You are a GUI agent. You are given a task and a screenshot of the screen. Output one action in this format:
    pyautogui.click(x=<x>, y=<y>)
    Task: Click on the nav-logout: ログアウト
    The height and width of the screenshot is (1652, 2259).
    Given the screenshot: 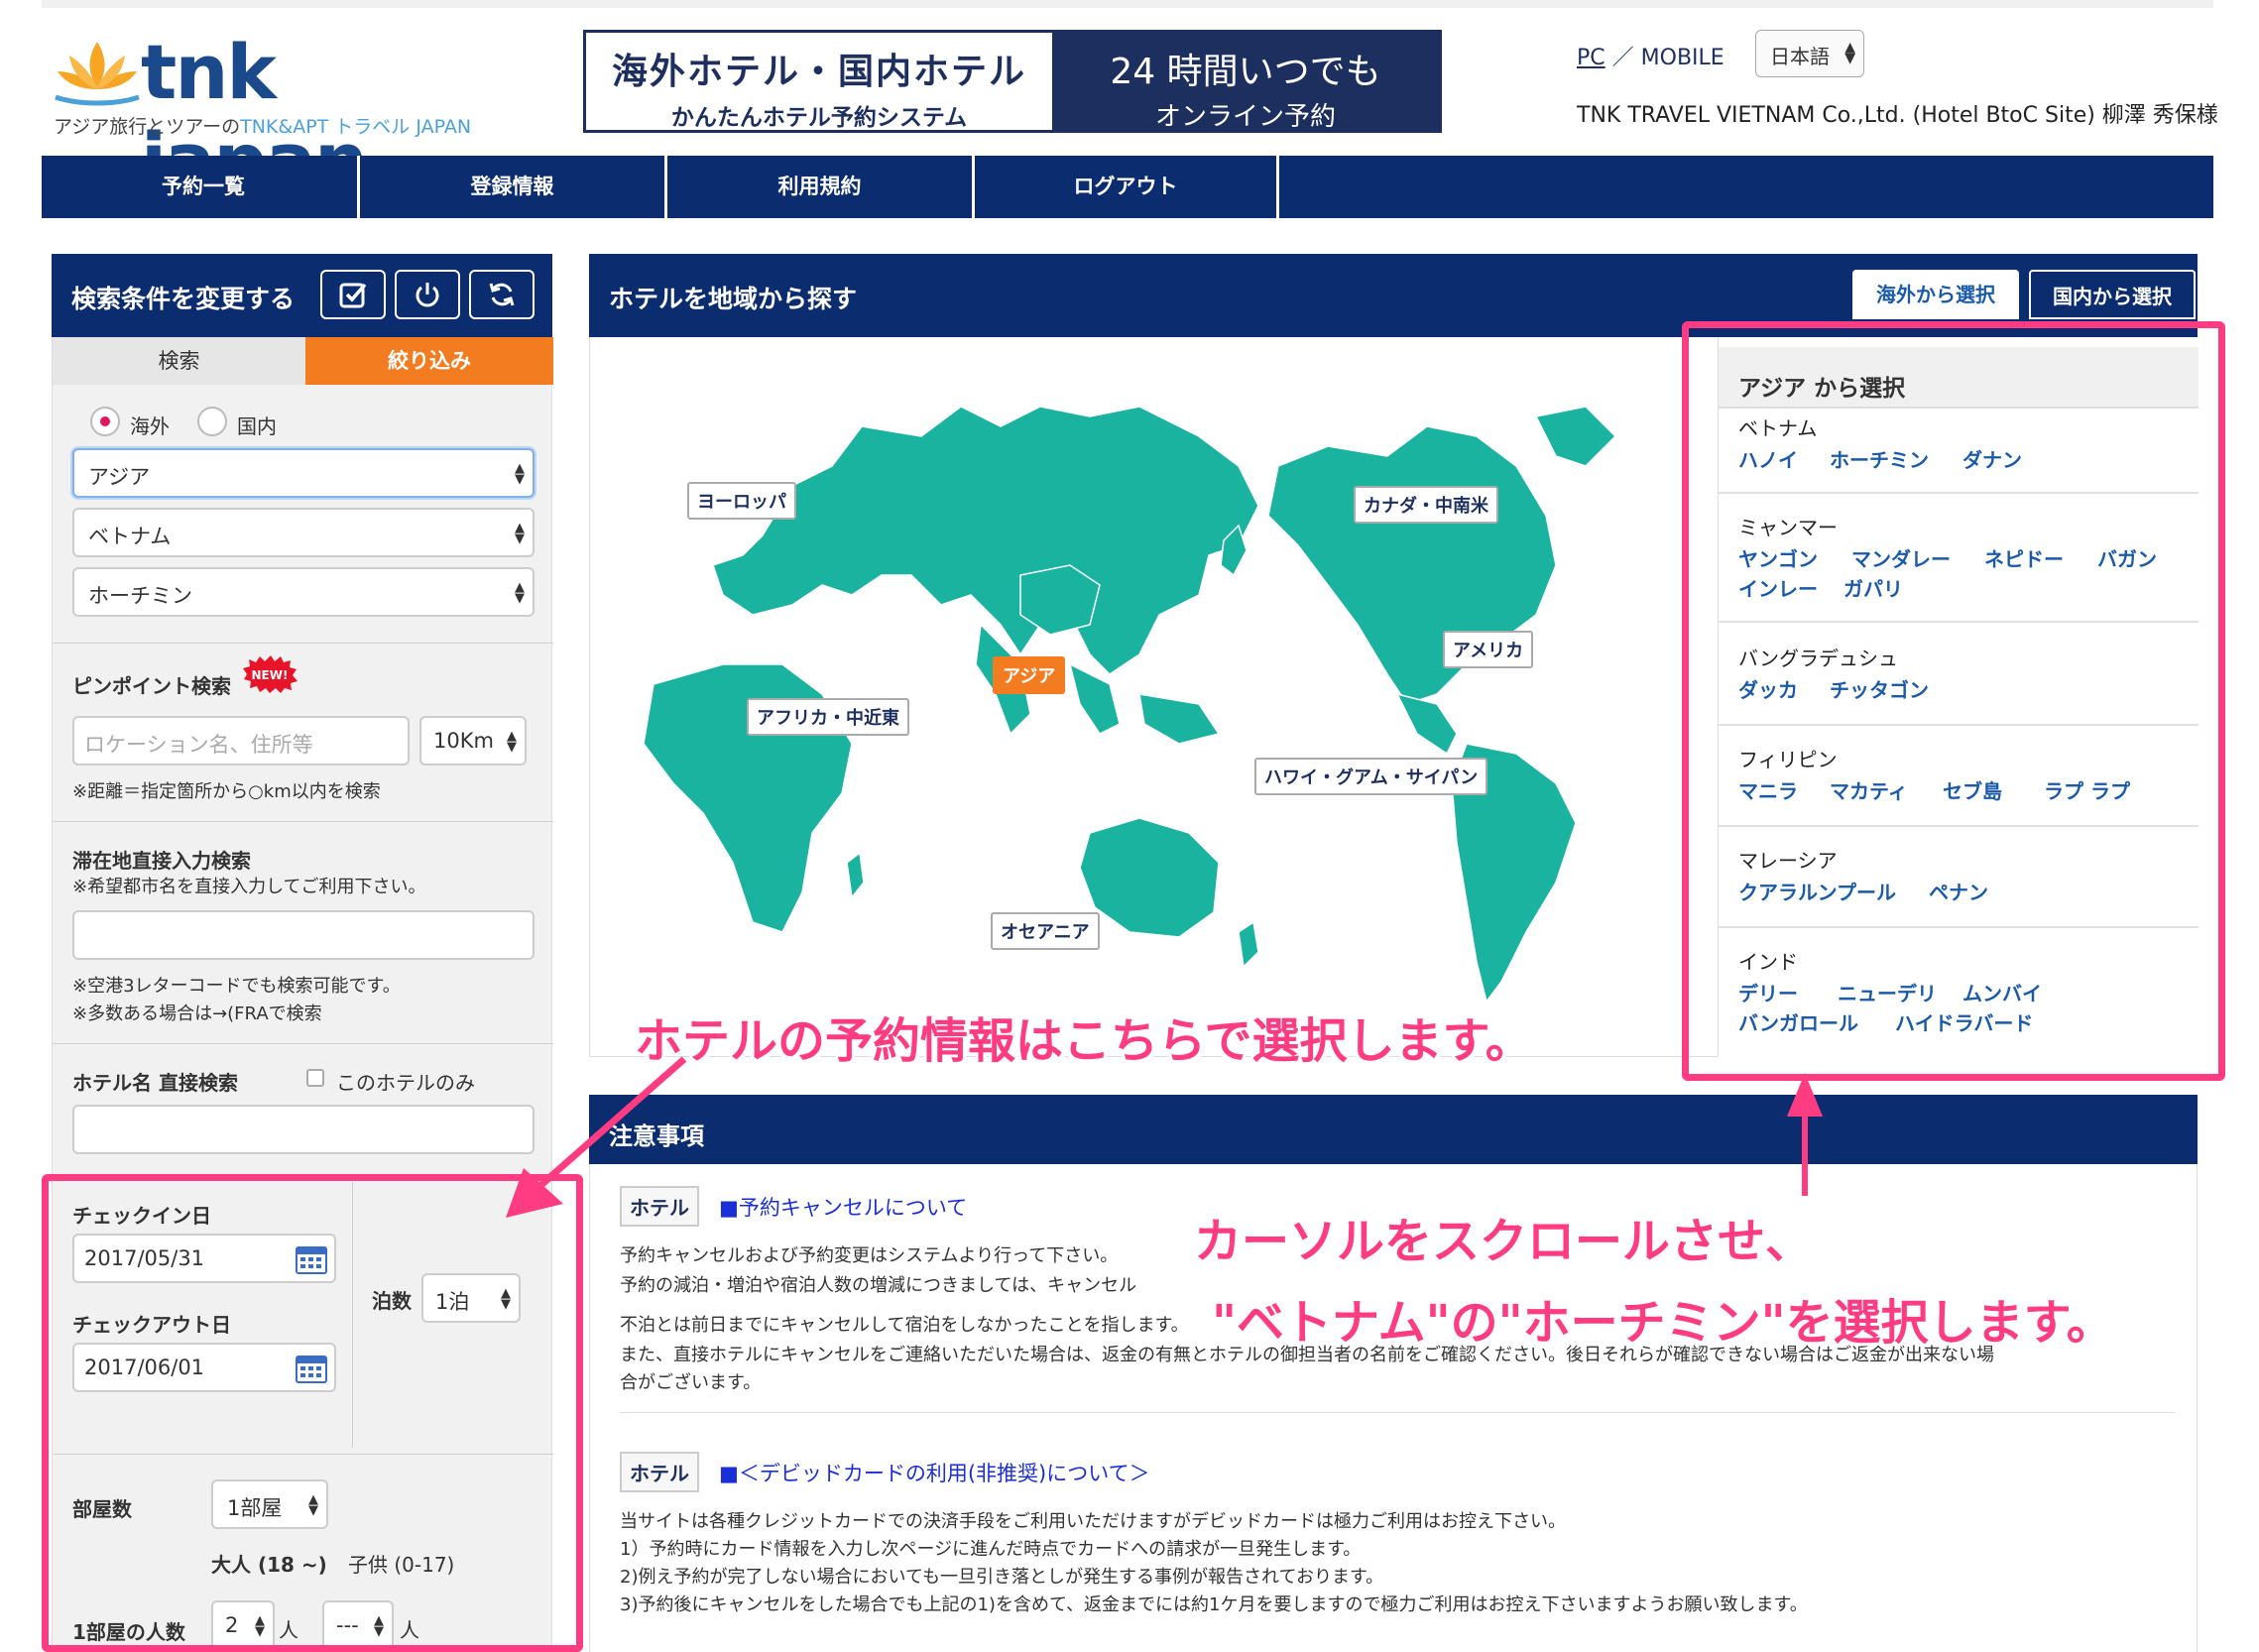 What is the action you would take?
    pyautogui.click(x=1126, y=187)
    